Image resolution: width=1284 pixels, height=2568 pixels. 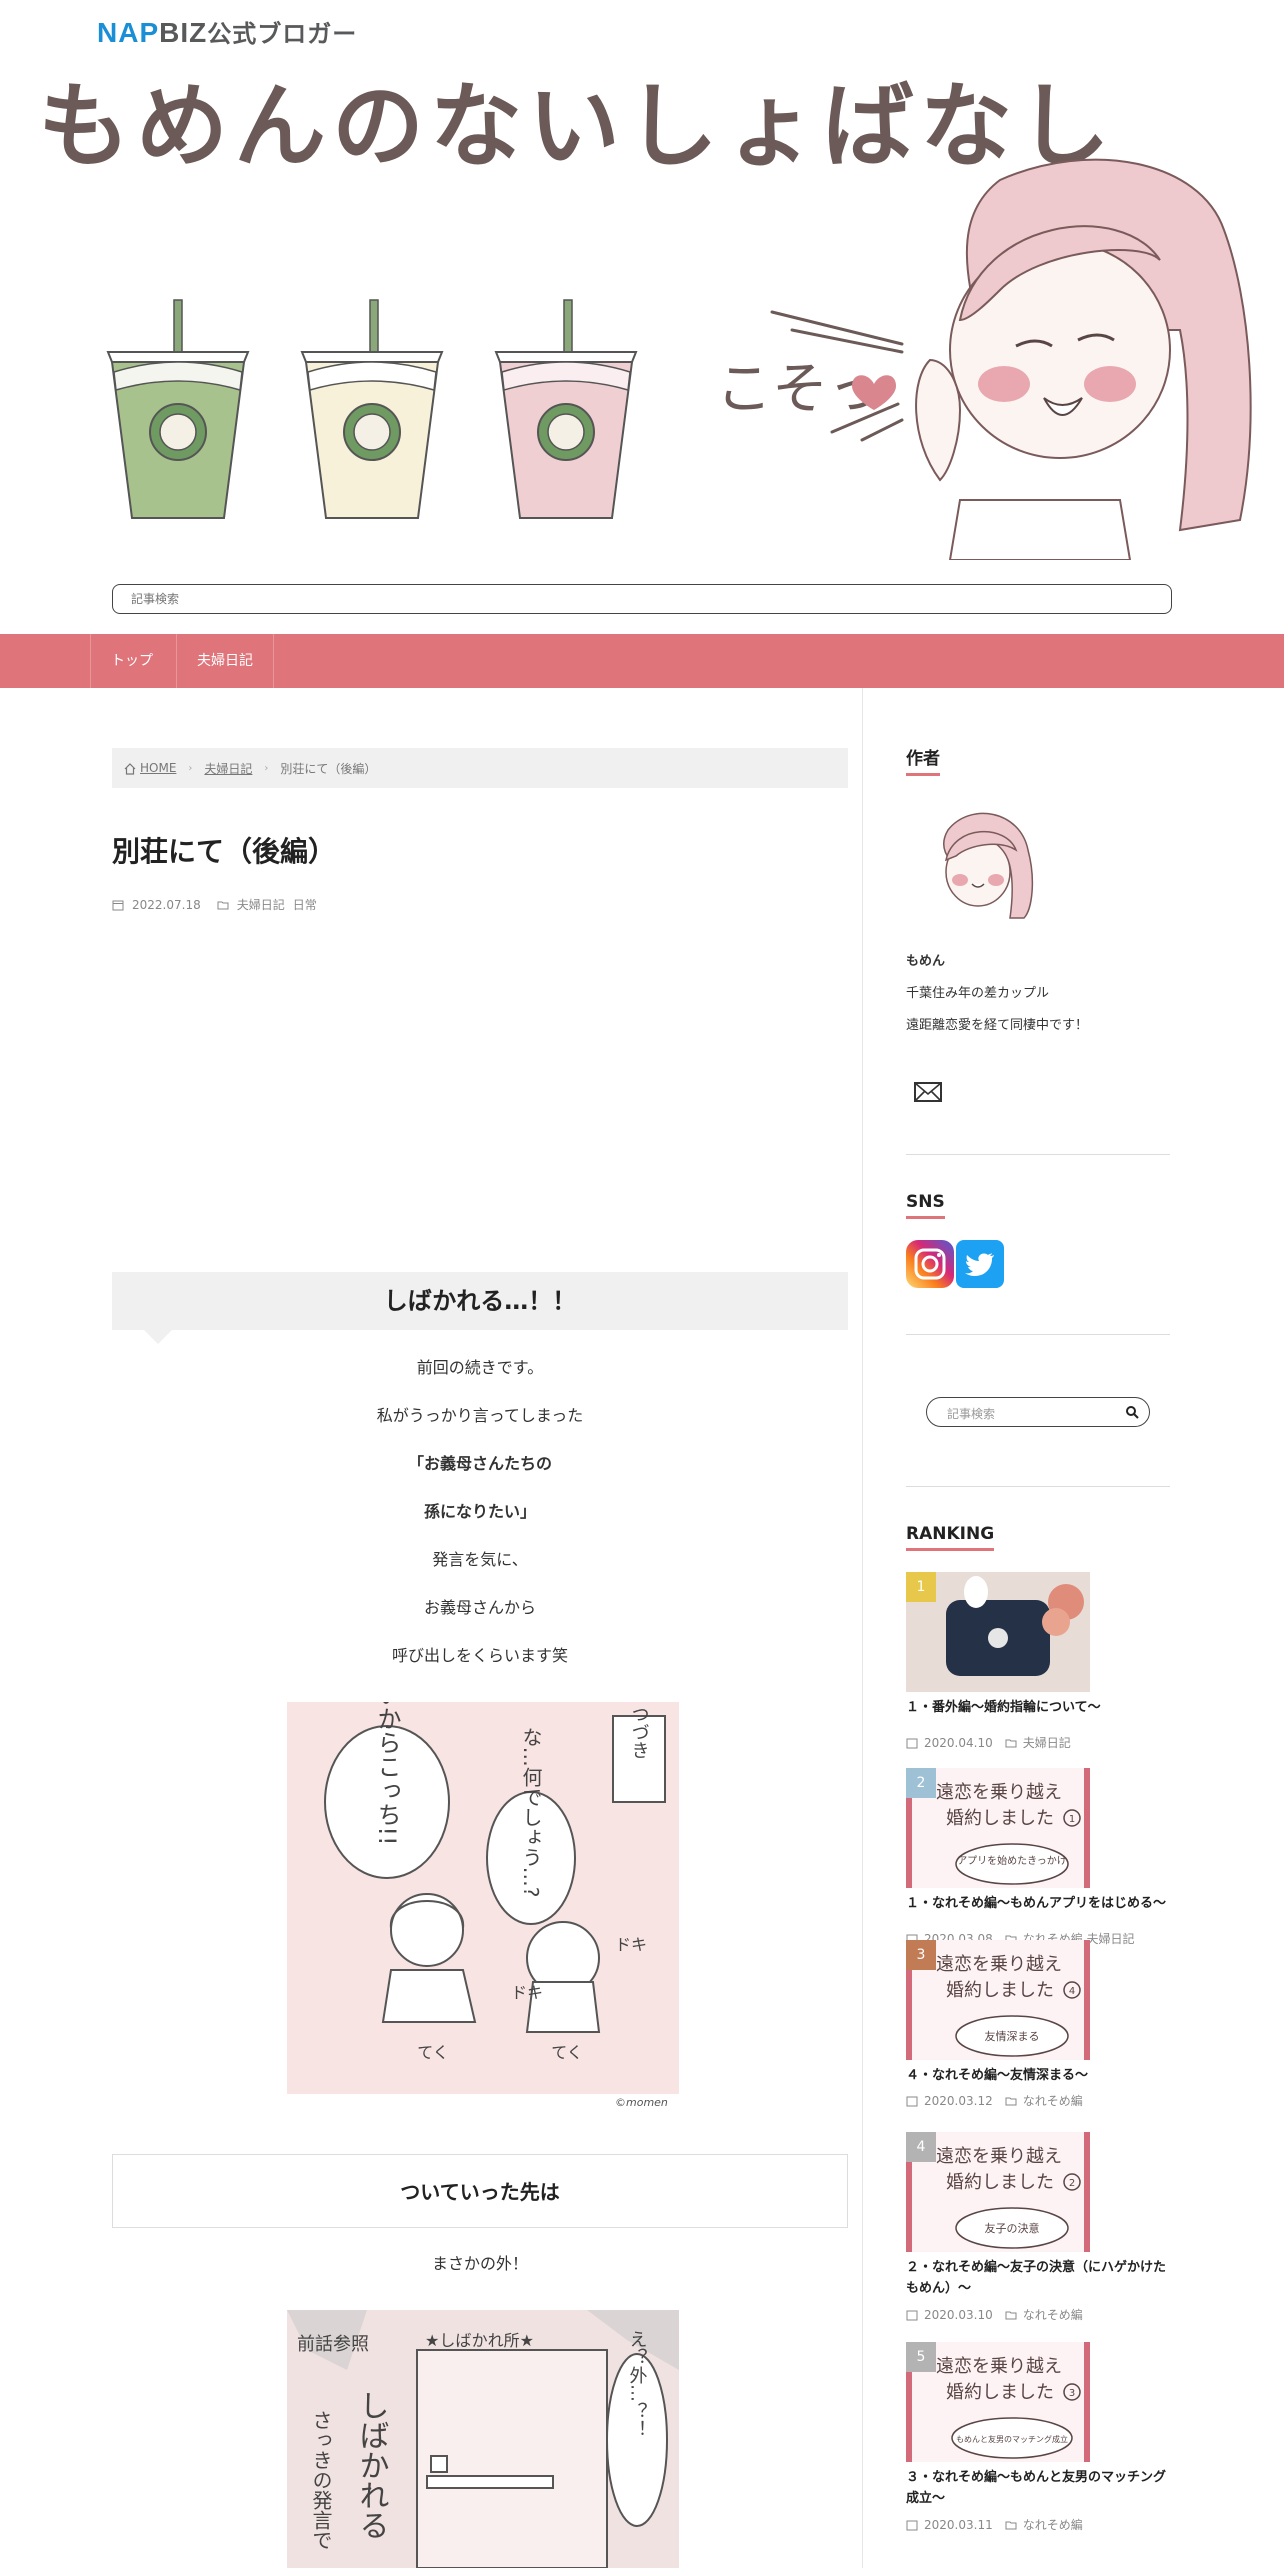 What do you see at coordinates (958, 2524) in the screenshot?
I see `ranking-date: 2020.03.11` at bounding box center [958, 2524].